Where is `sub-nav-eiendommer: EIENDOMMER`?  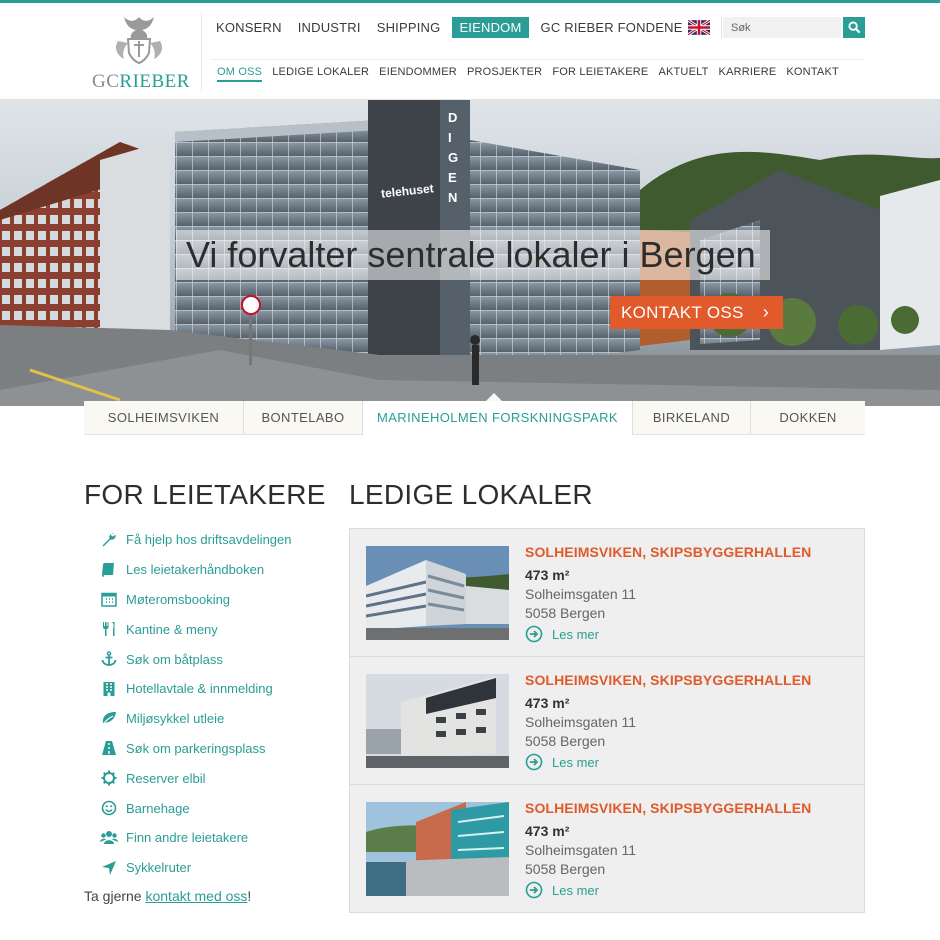
sub-nav-eiendommer: EIENDOMMER is located at coordinates (418, 74).